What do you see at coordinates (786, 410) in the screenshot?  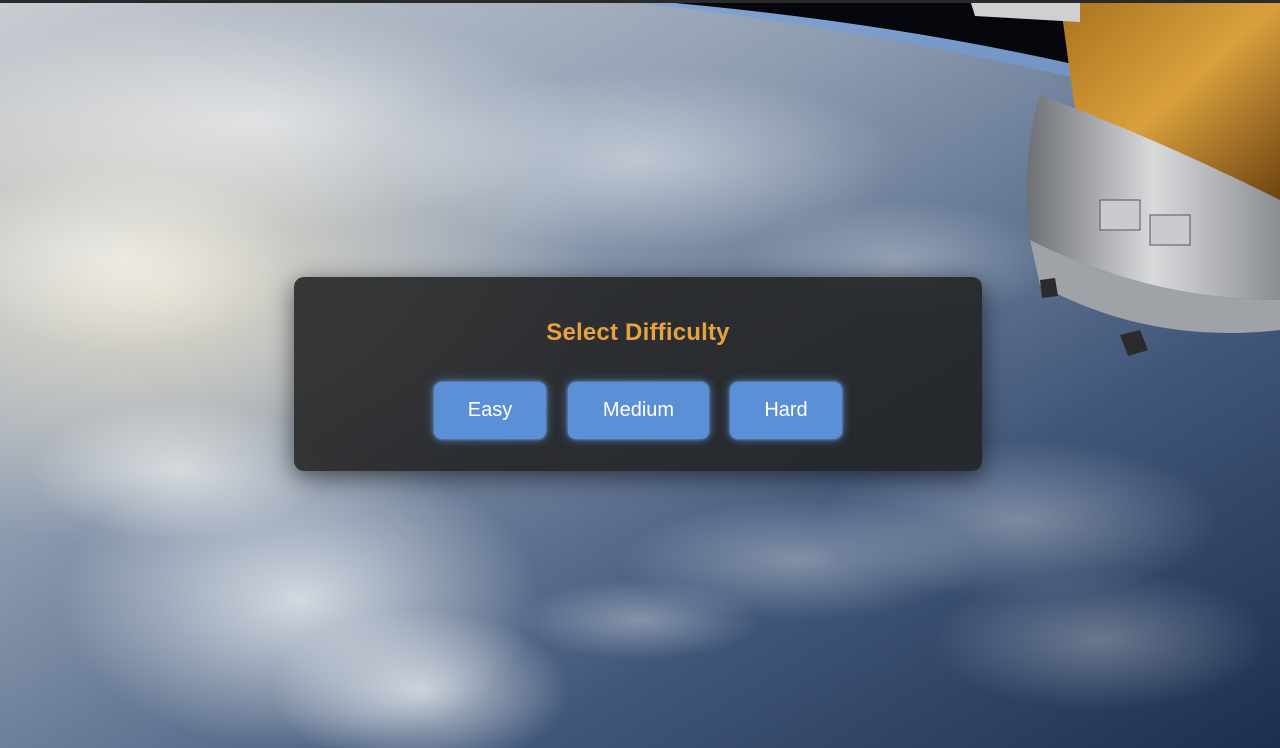 I see `hard-button: Hard` at bounding box center [786, 410].